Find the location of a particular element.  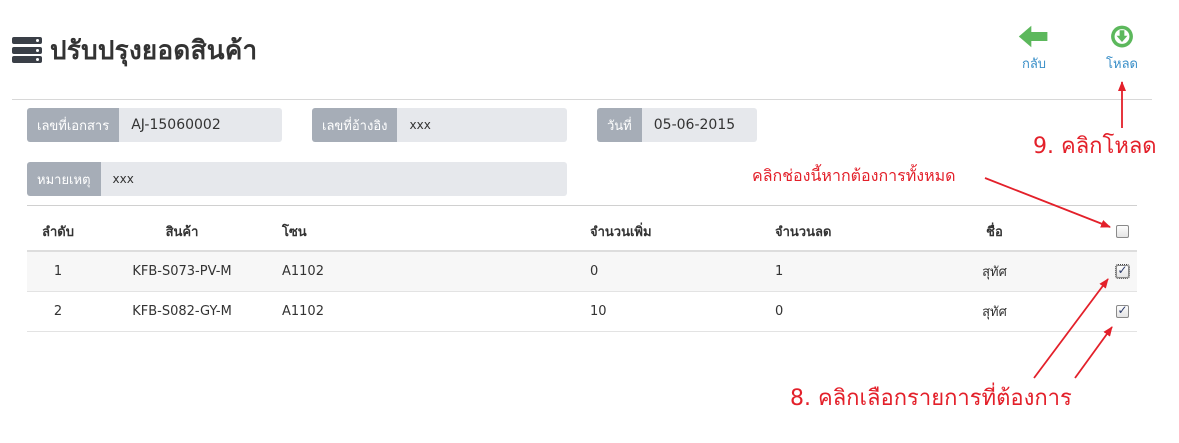

annotation-step-9: 9. คลิกโหลด is located at coordinates (1095, 146).